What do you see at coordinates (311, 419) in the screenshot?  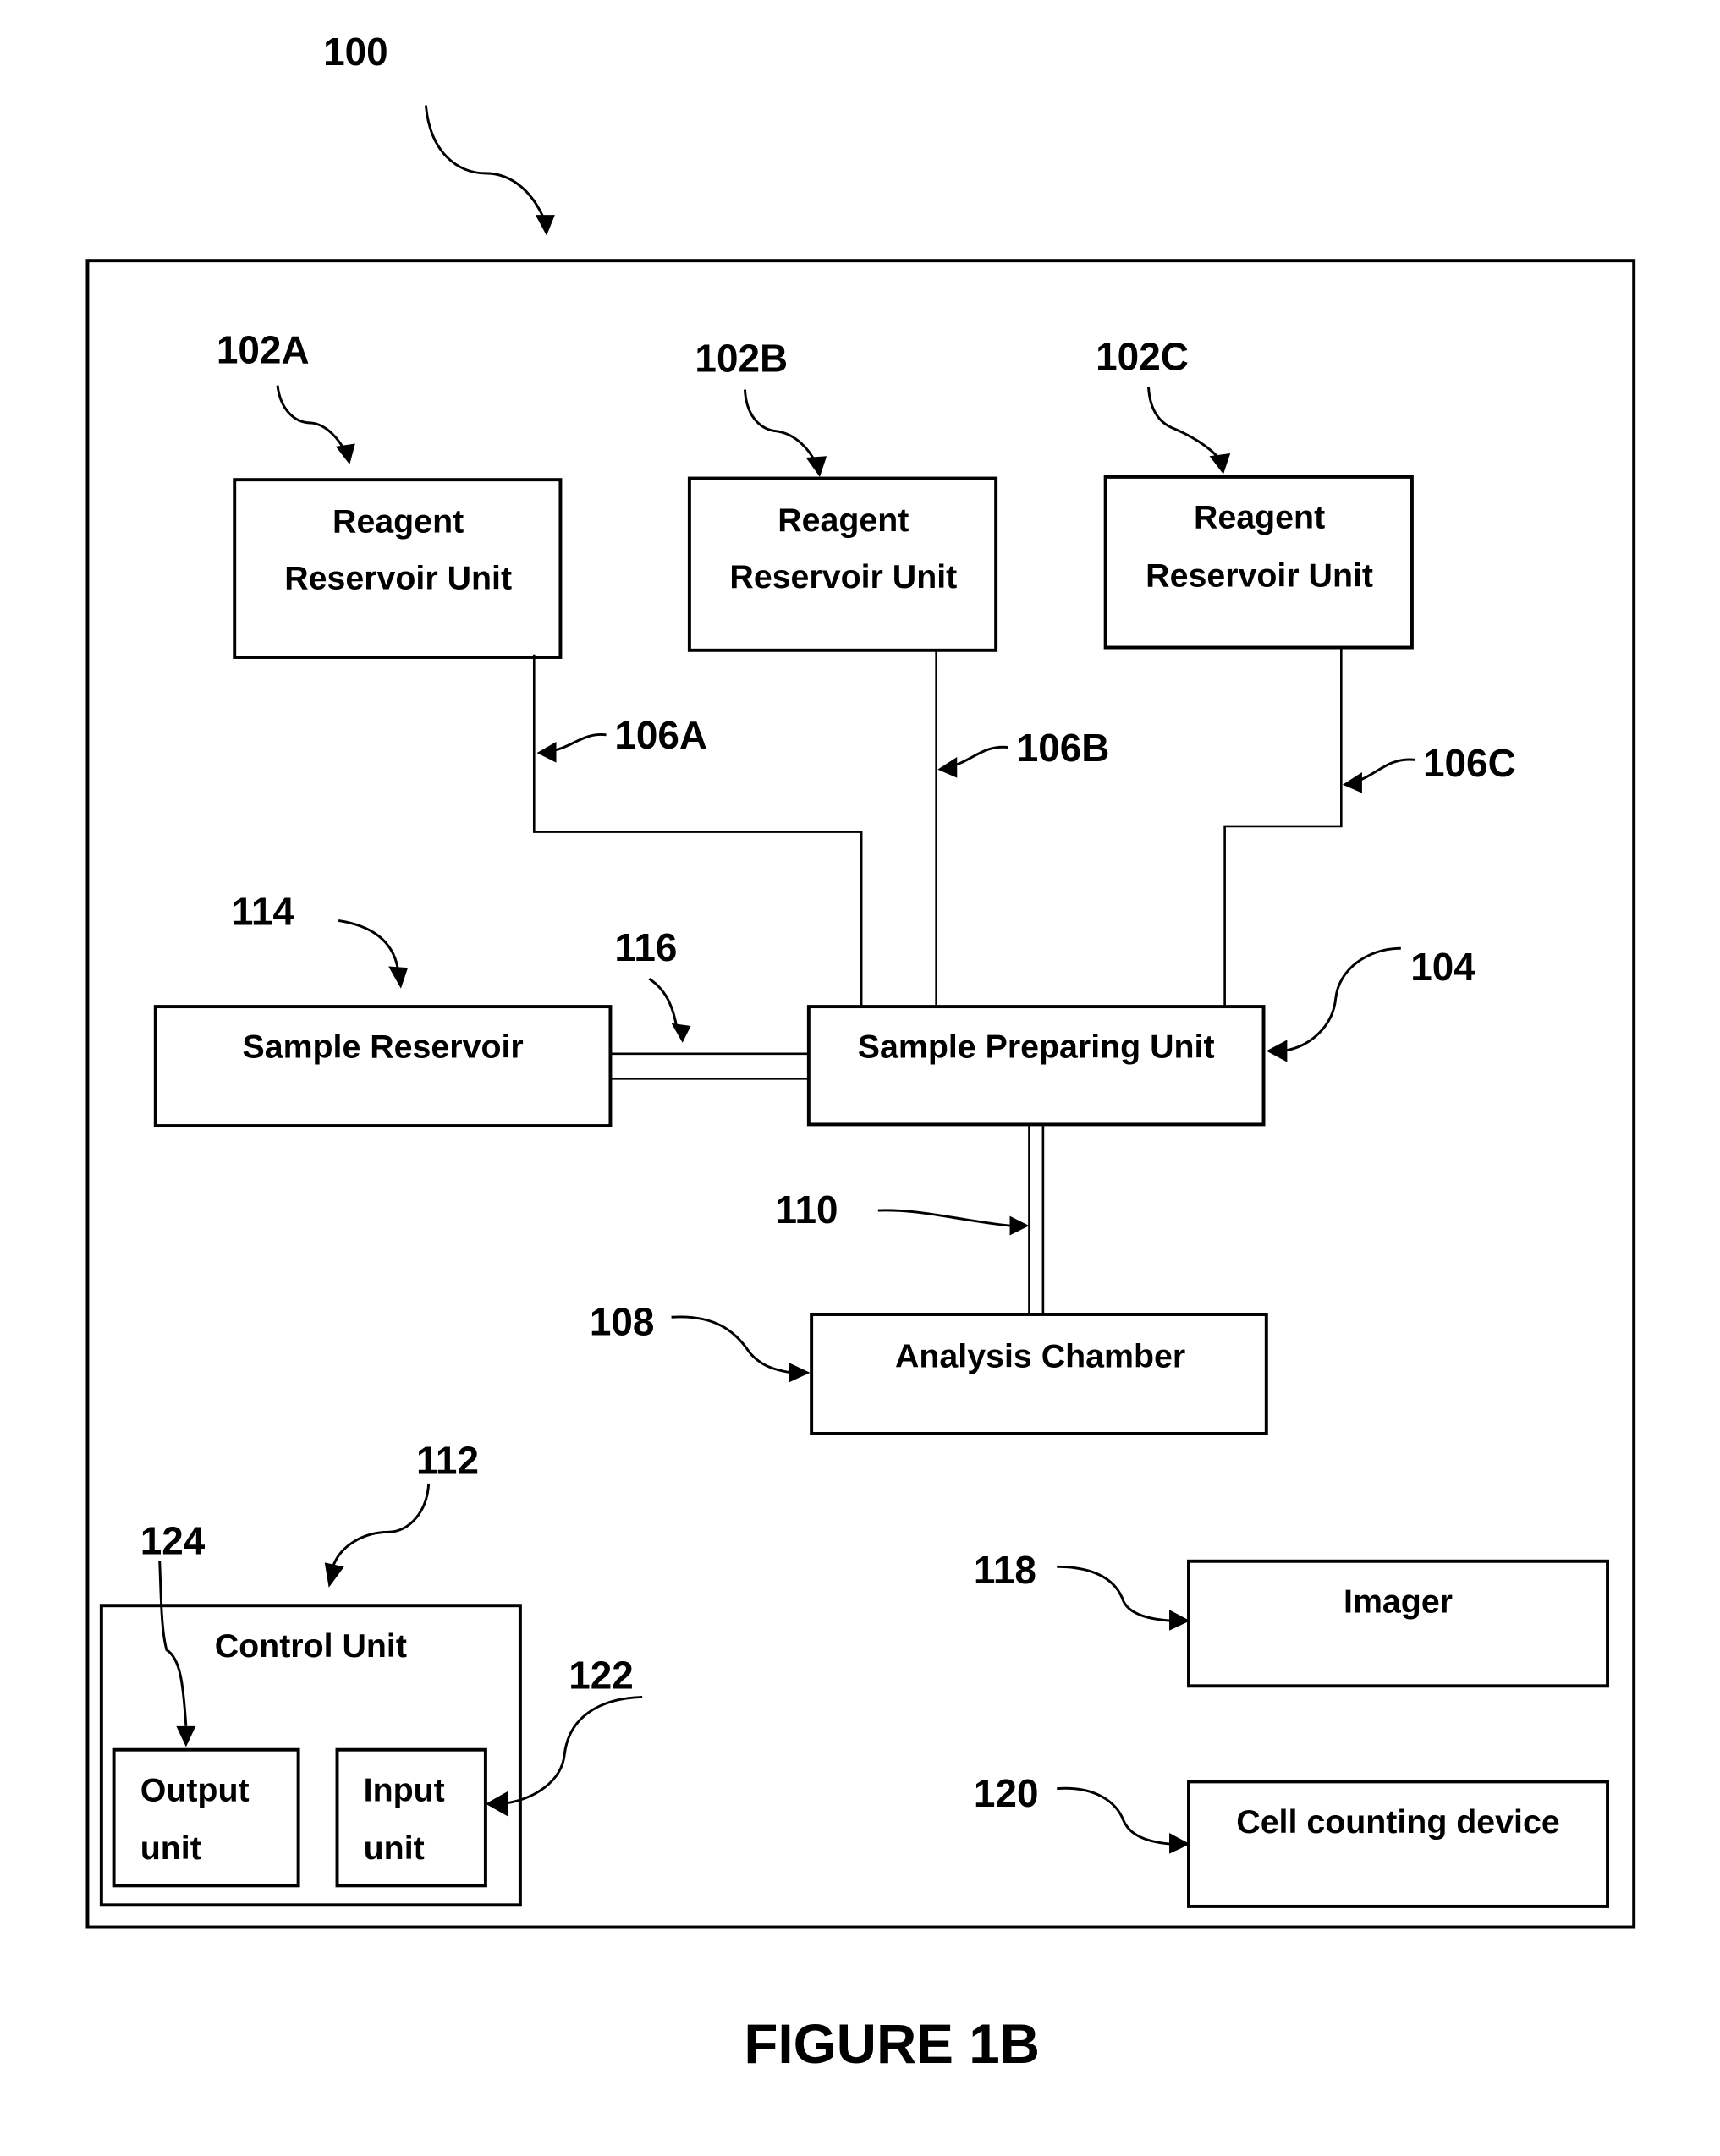 I see `leader-102a` at bounding box center [311, 419].